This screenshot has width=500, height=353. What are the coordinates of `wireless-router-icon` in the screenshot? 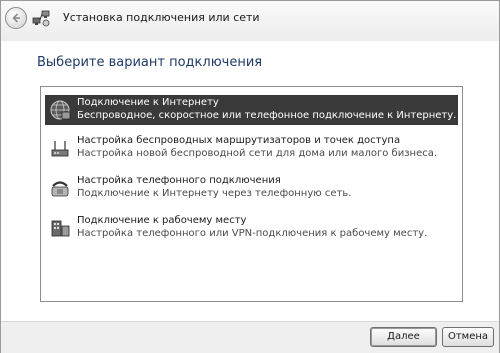 It's located at (60, 149).